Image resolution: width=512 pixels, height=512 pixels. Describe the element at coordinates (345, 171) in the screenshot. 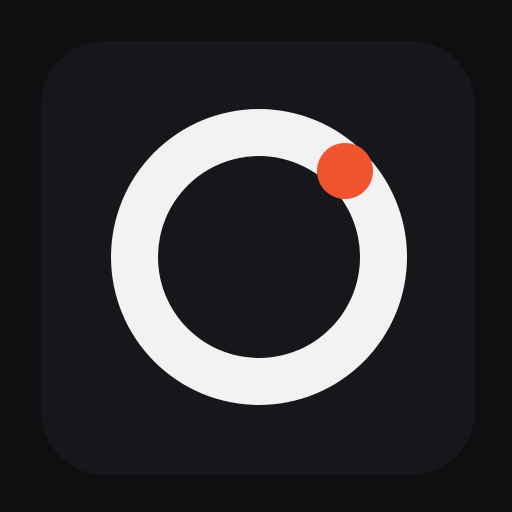

I see `accent-dot-icon` at that location.